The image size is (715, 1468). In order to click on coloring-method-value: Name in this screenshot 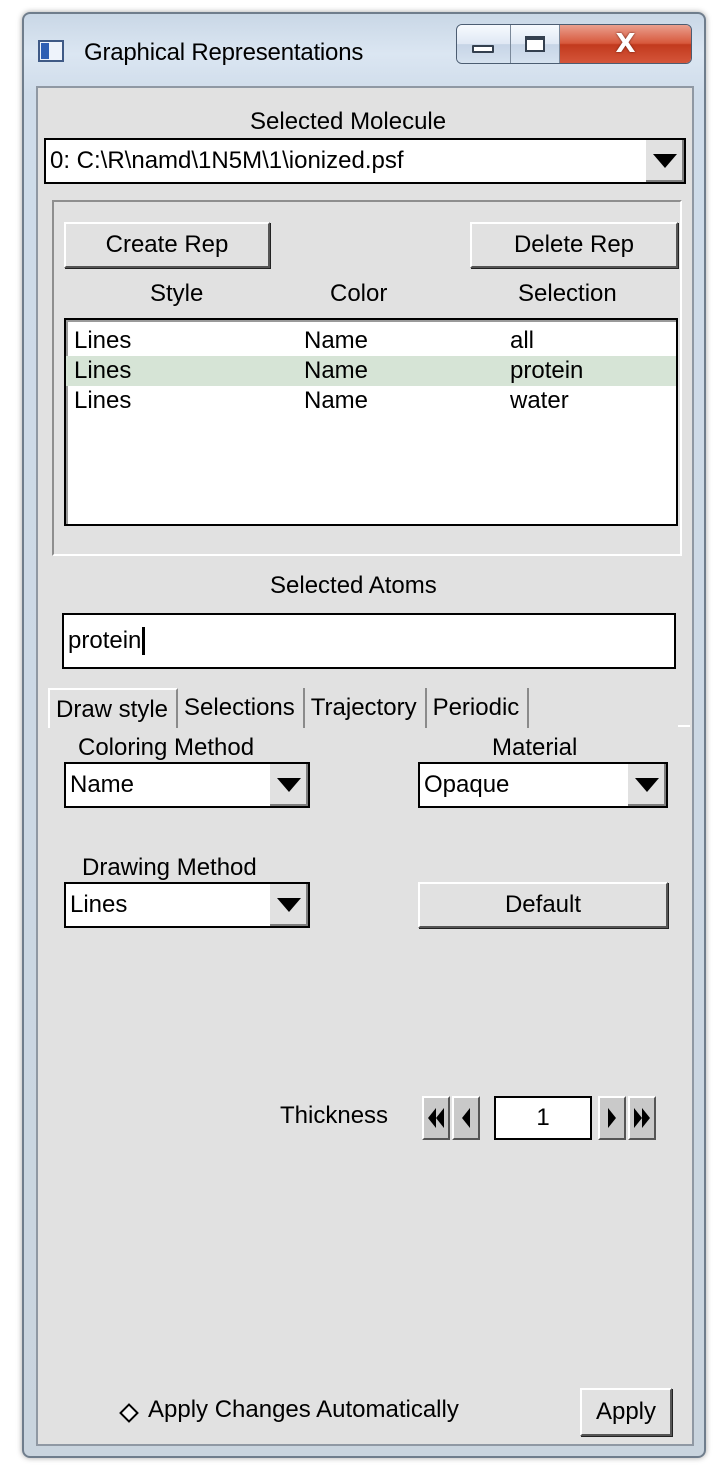, I will do `click(102, 784)`.